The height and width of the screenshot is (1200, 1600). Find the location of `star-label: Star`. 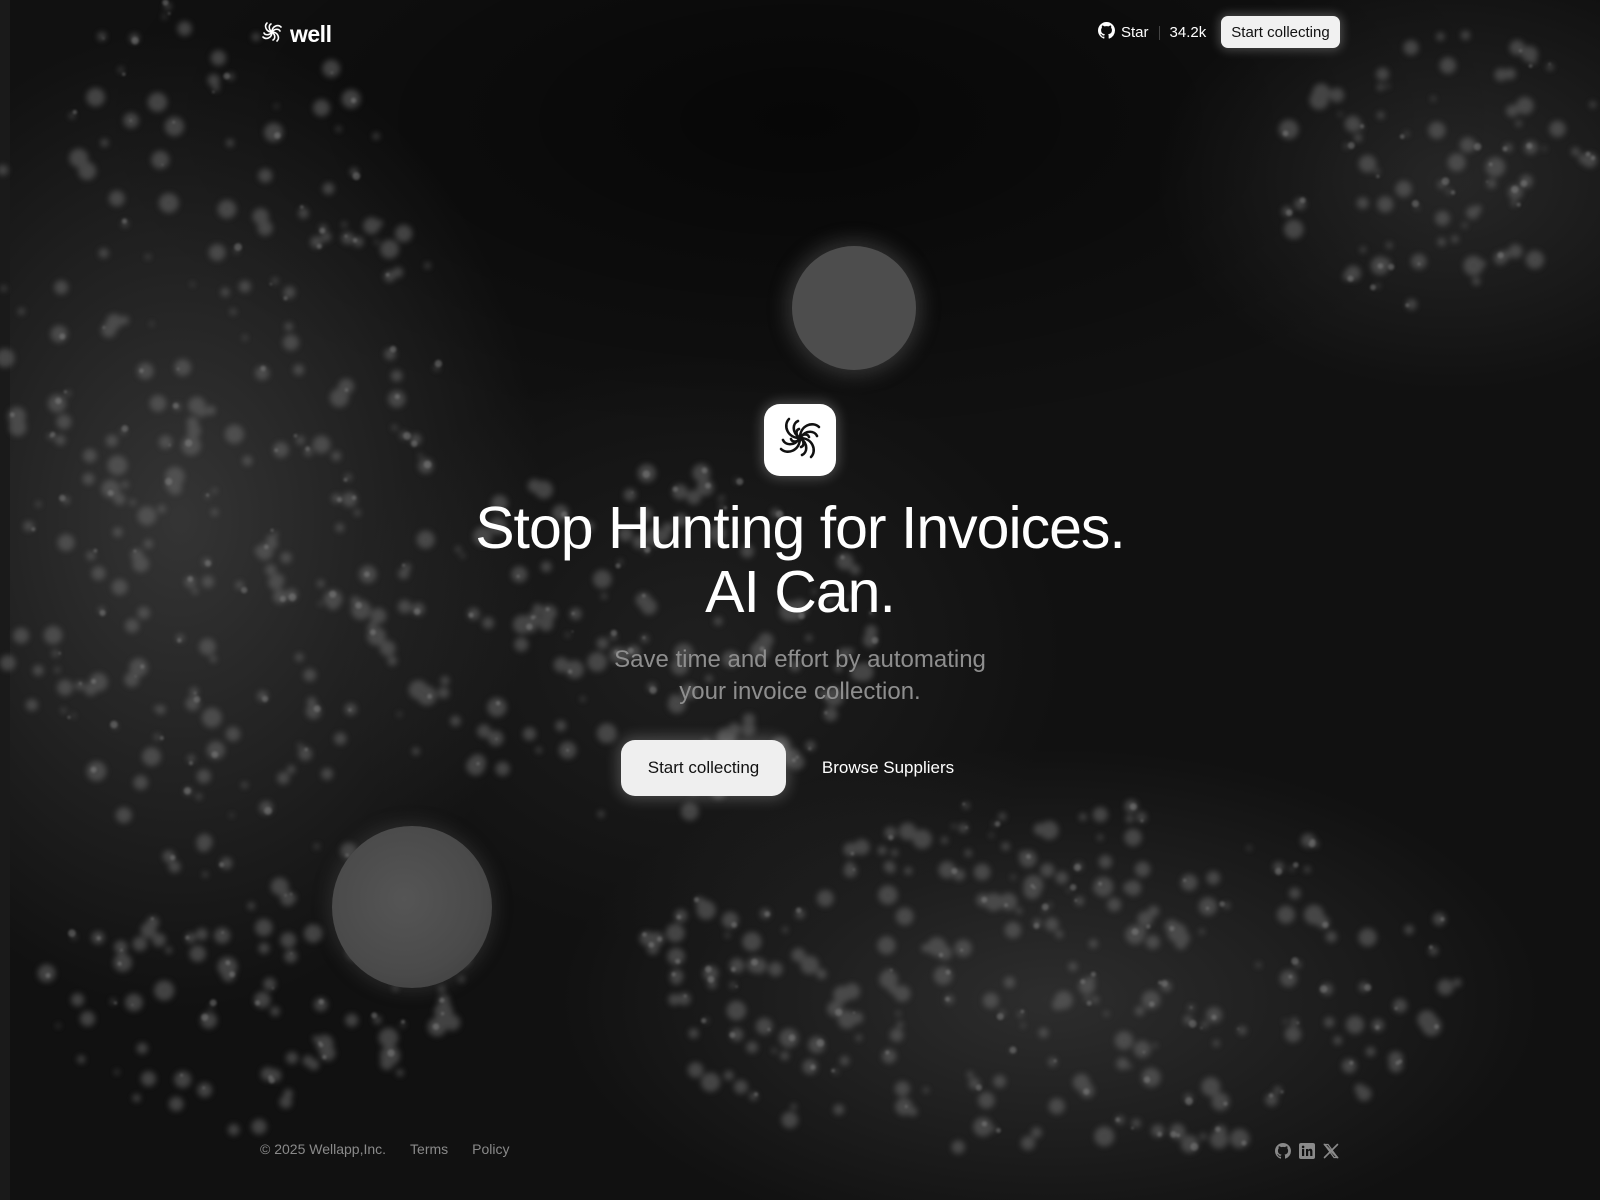

star-label: Star is located at coordinates (1135, 32).